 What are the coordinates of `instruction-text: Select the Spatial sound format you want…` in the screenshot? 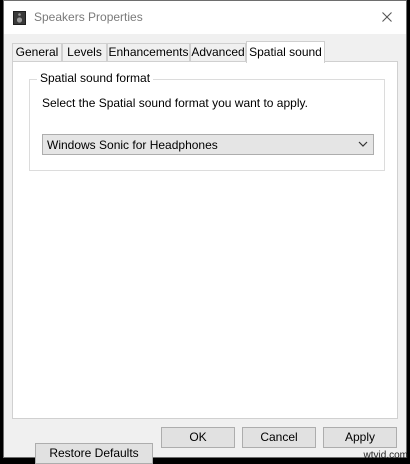 It's located at (175, 103).